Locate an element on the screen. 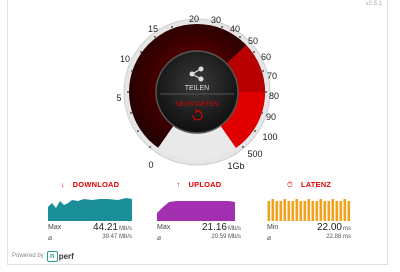 The height and width of the screenshot is (272, 400). latency-graph is located at coordinates (309, 210).